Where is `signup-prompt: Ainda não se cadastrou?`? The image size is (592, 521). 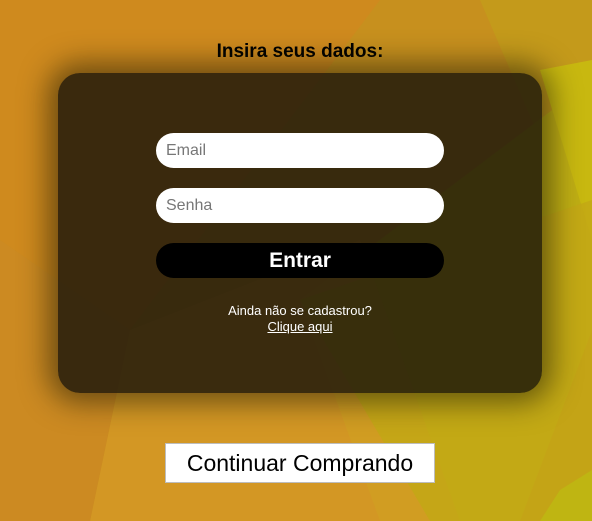
signup-prompt: Ainda não se cadastrou? is located at coordinates (300, 310).